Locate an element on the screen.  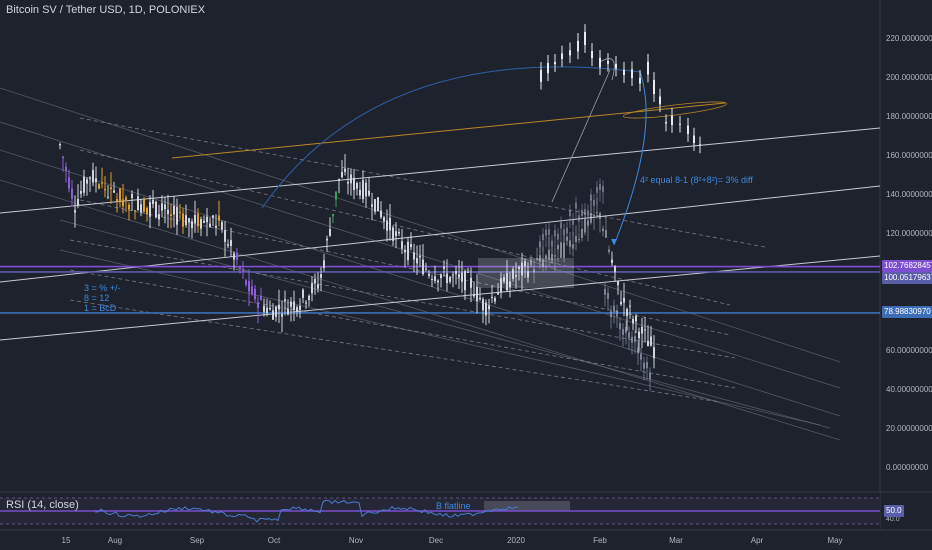
price-tag-1: 102.76828457 is located at coordinates (907, 266).